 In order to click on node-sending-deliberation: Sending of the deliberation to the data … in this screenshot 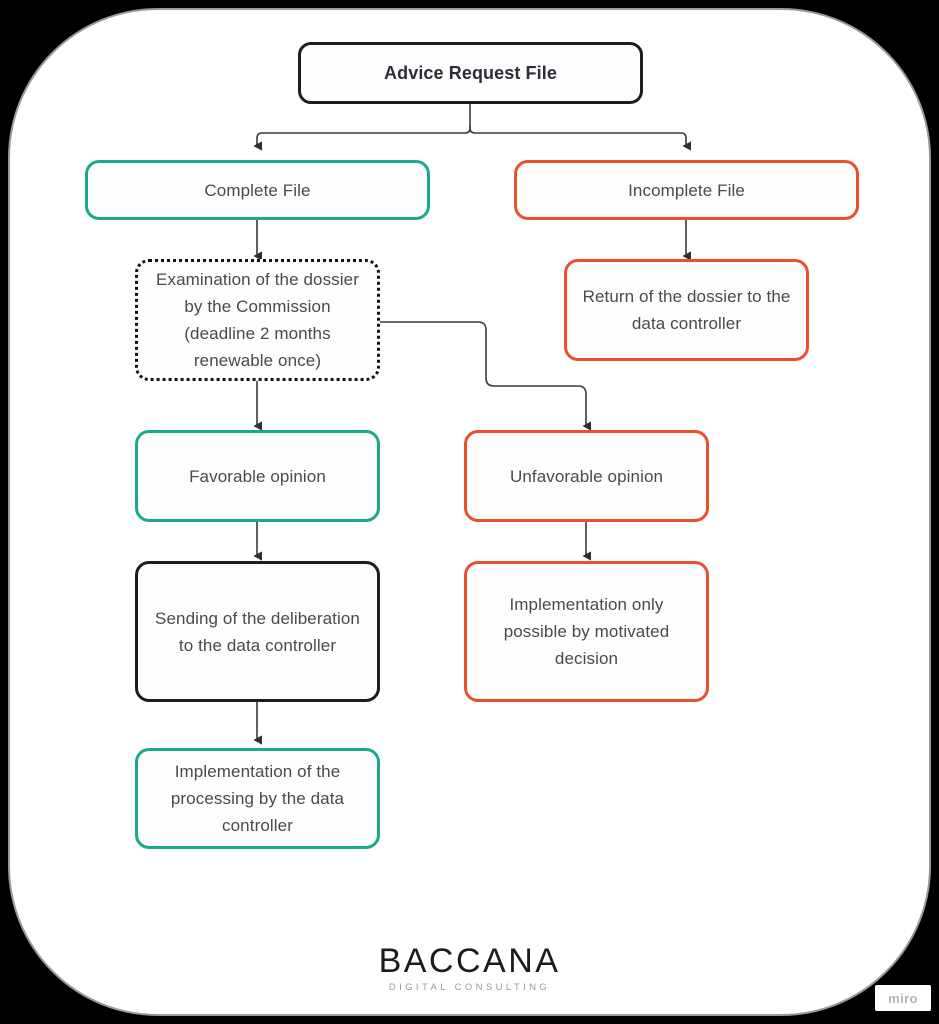, I will do `click(257, 631)`.